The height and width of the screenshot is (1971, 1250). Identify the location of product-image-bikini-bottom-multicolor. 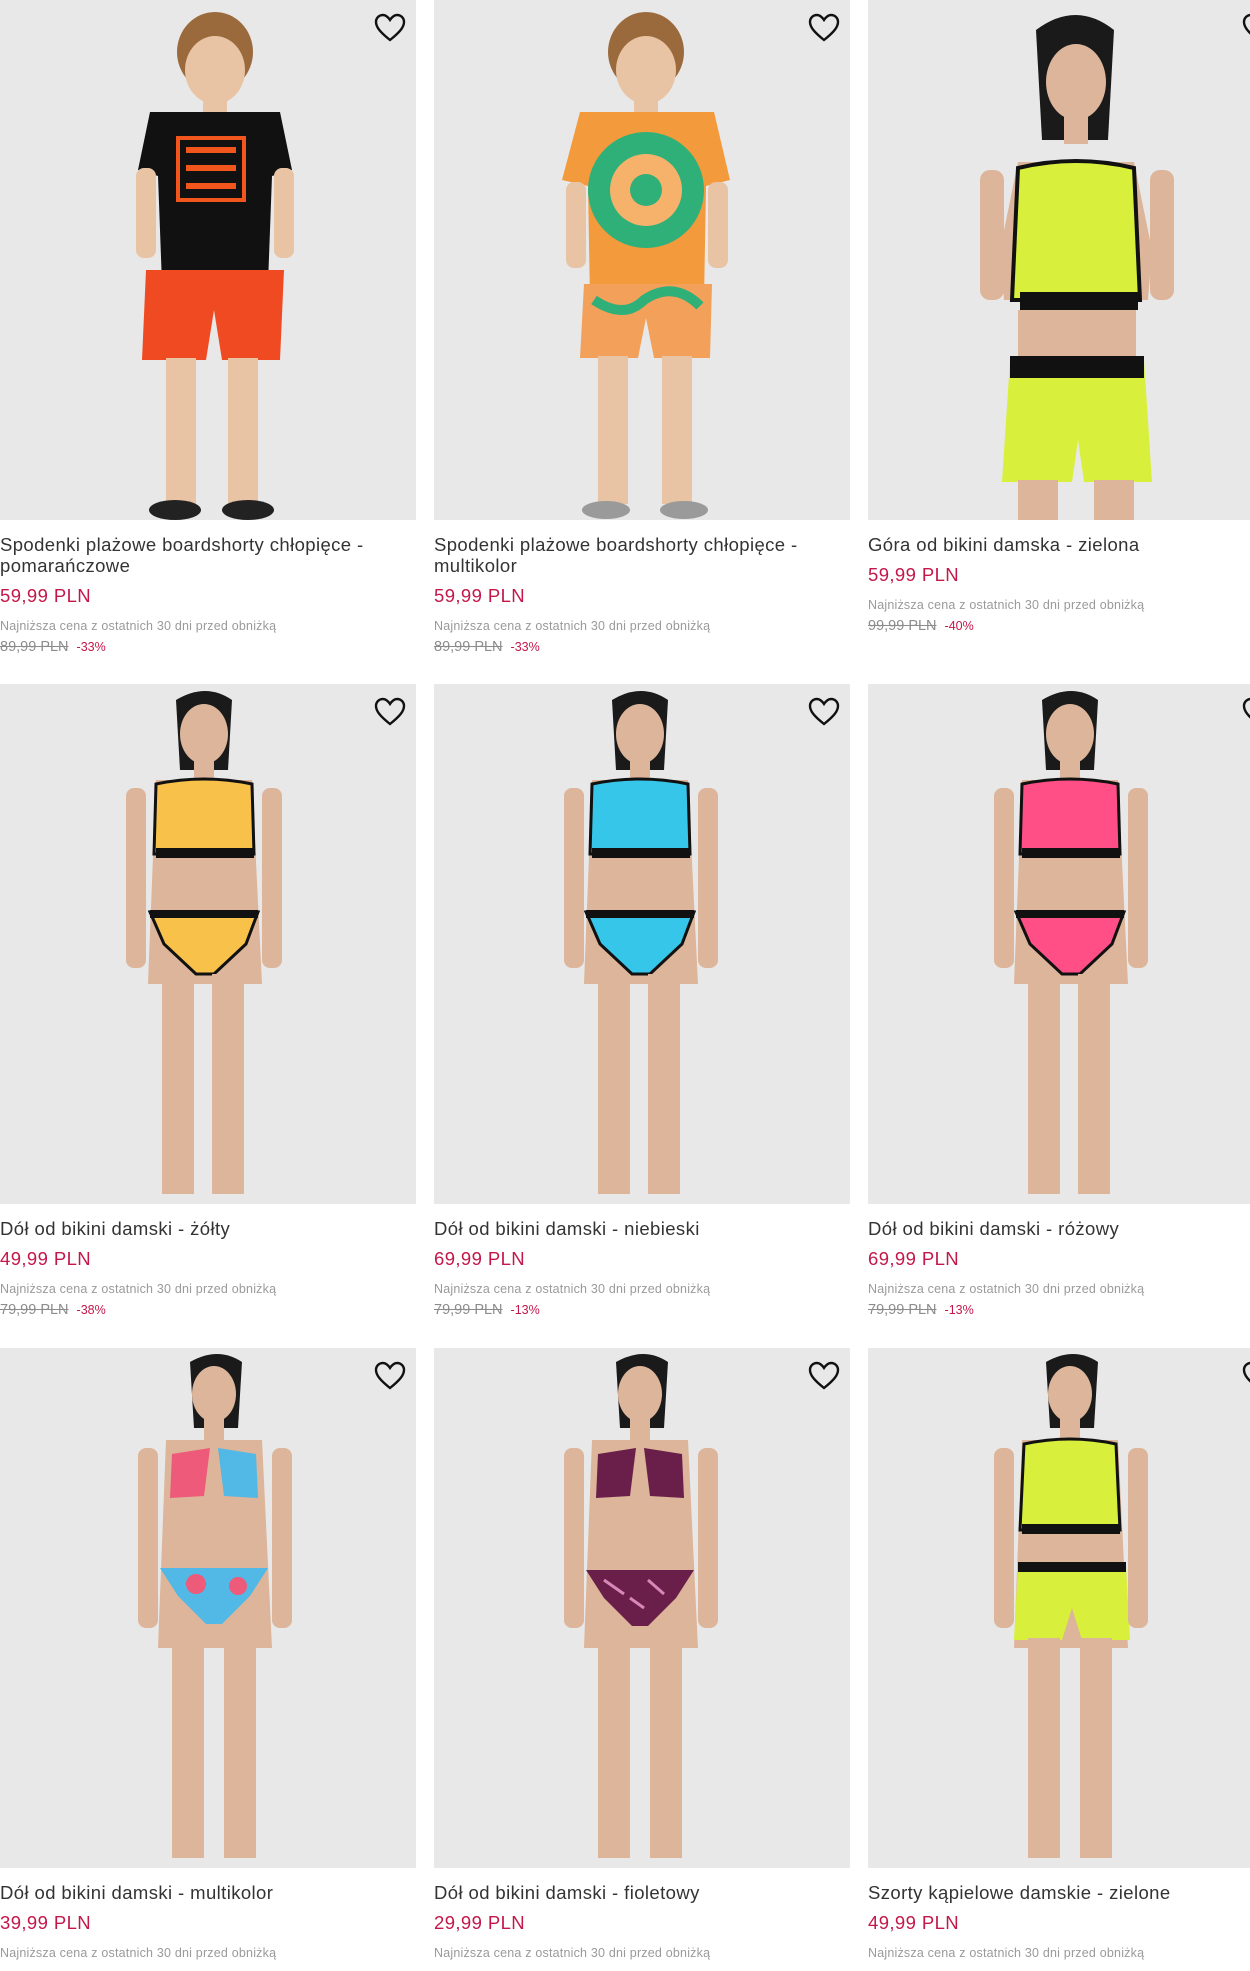
(215, 1606).